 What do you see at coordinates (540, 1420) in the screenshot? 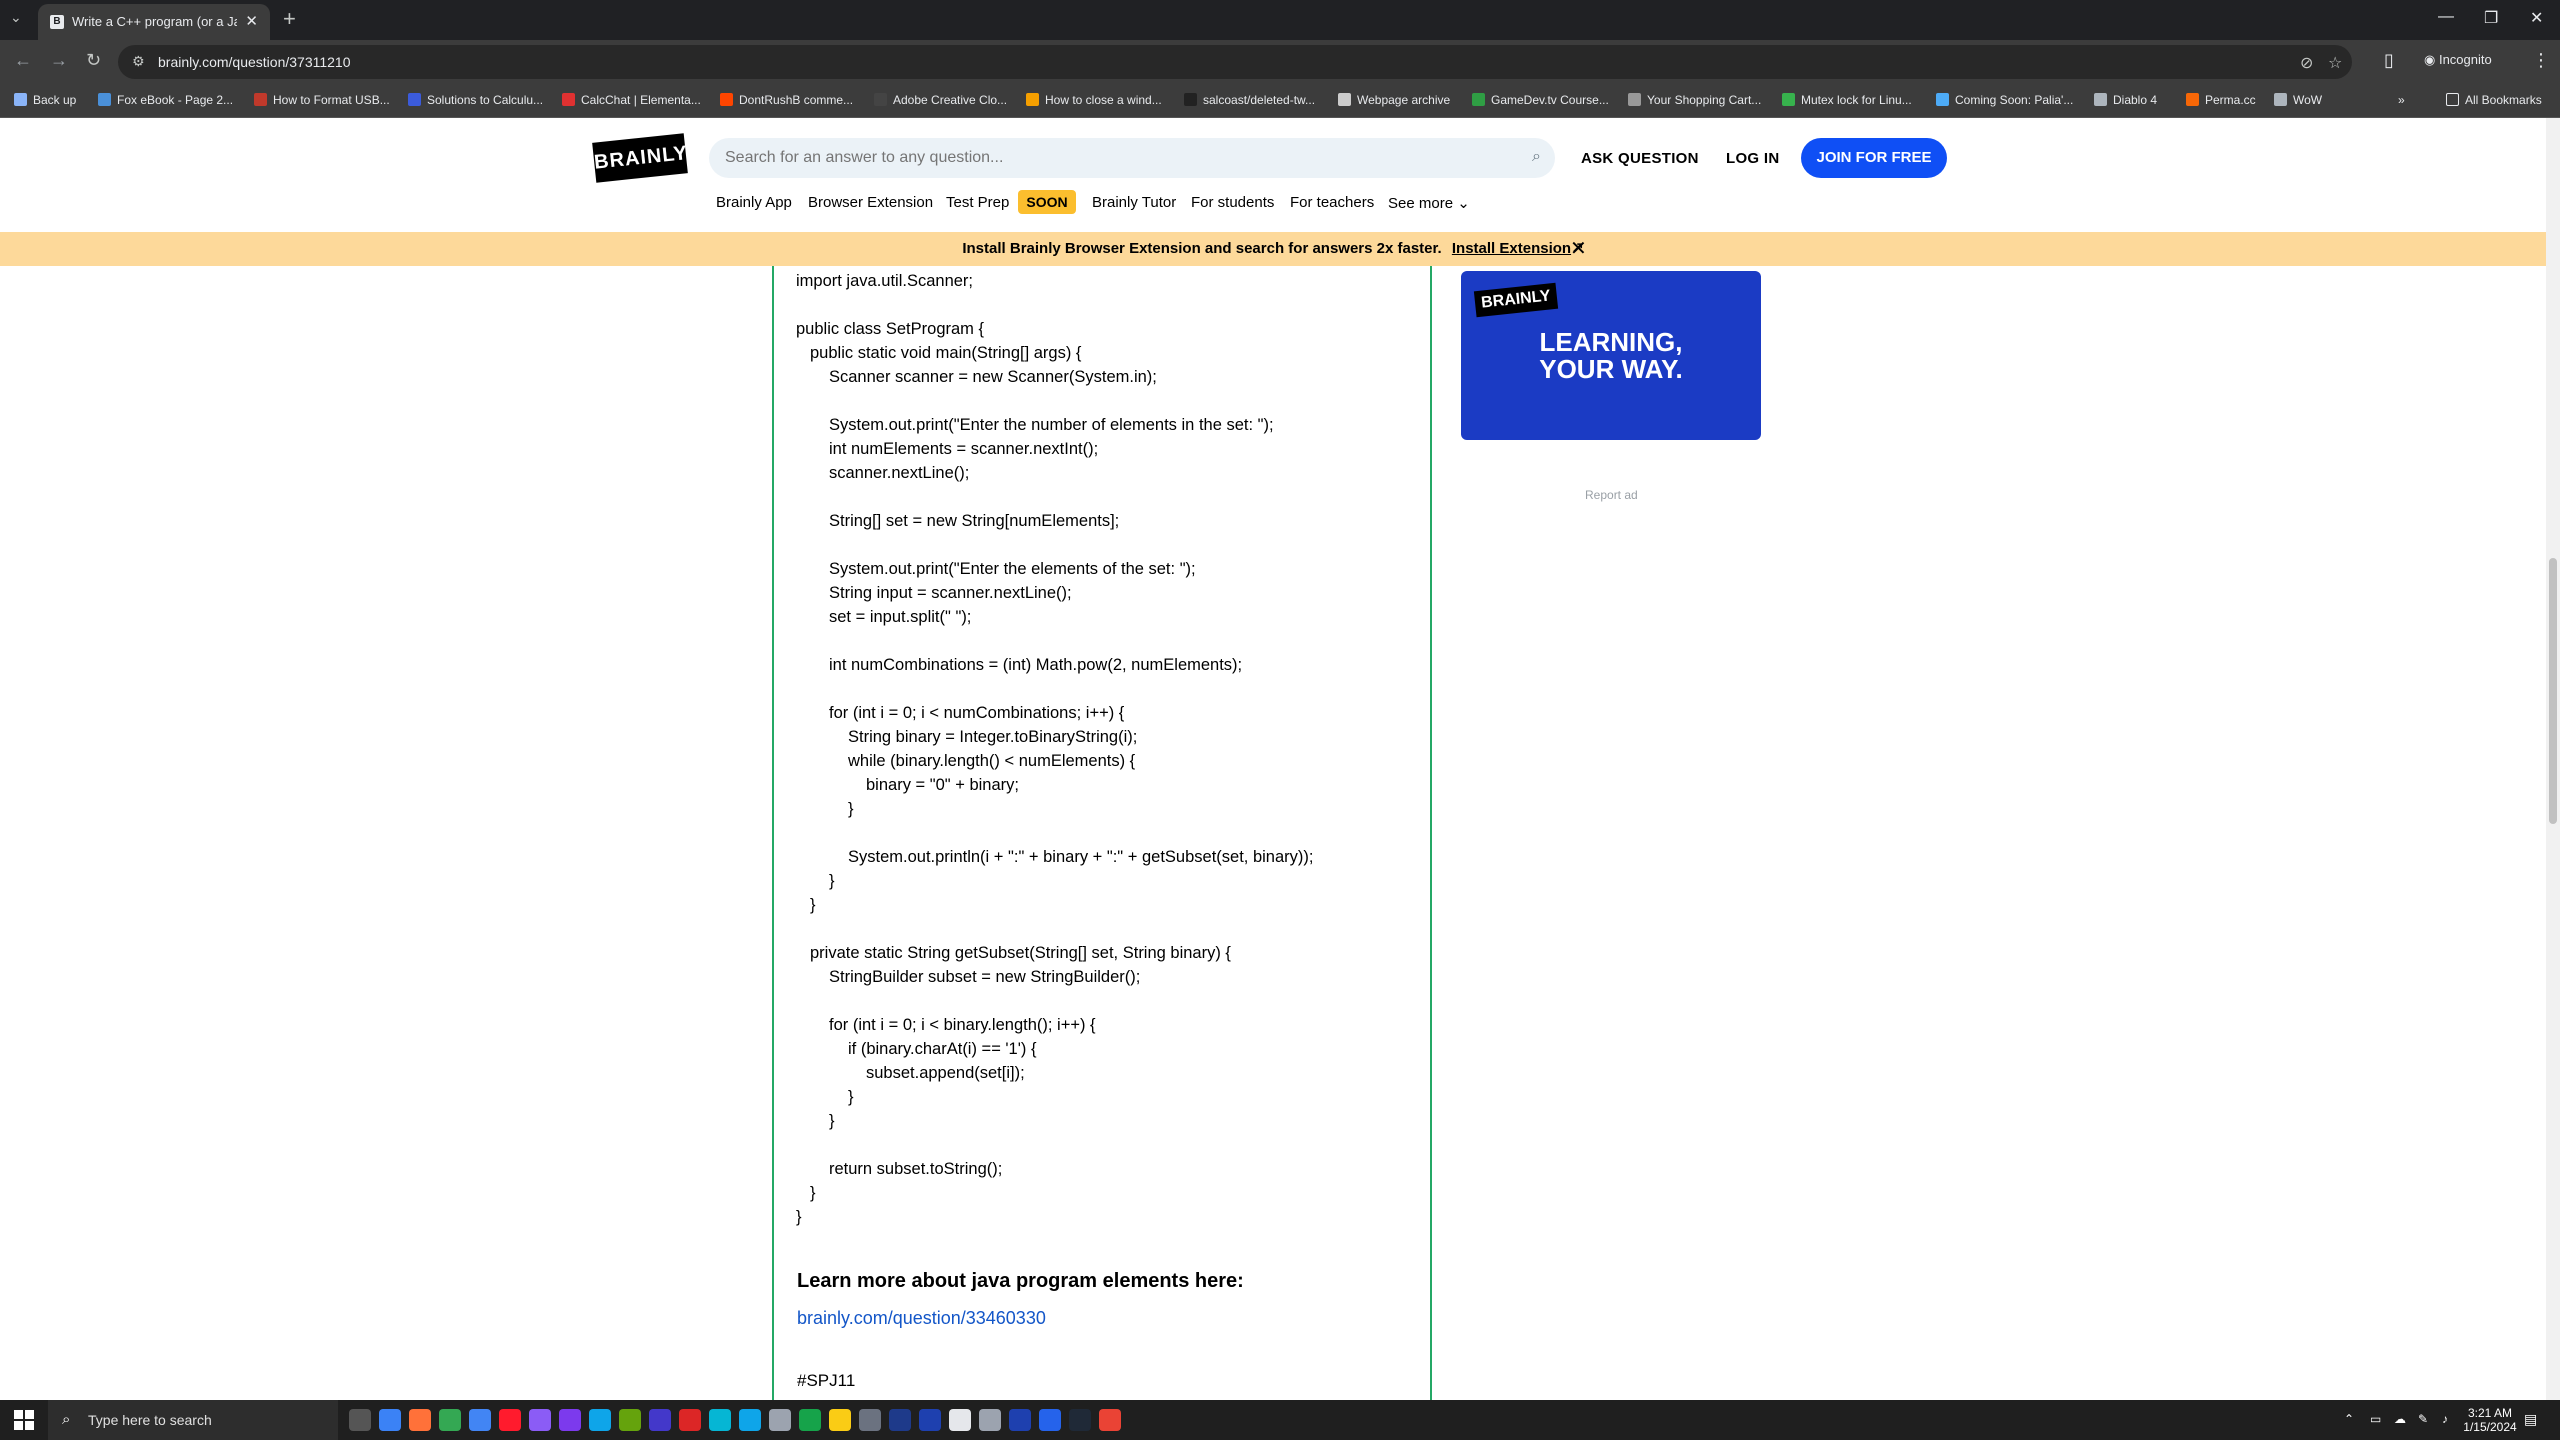
I see `app-purple-icon` at bounding box center [540, 1420].